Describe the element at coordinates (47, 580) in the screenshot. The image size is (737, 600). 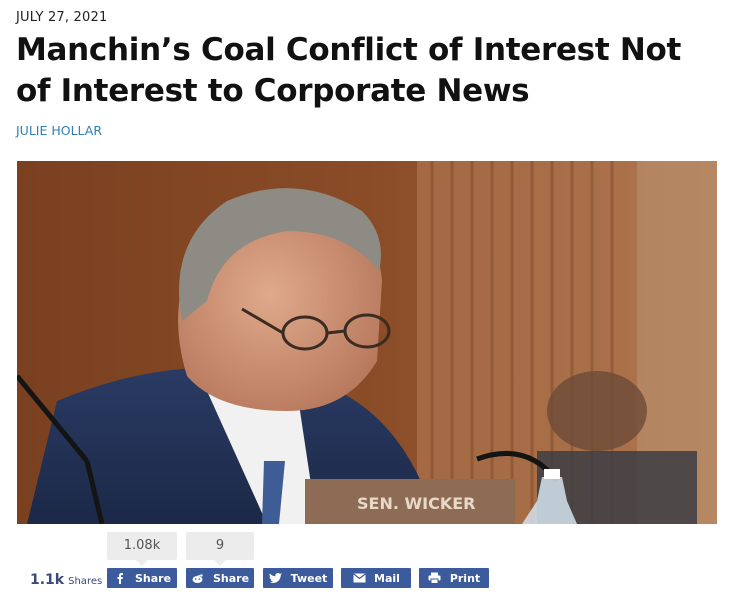
I see `total-shares-count: 1.1k` at that location.